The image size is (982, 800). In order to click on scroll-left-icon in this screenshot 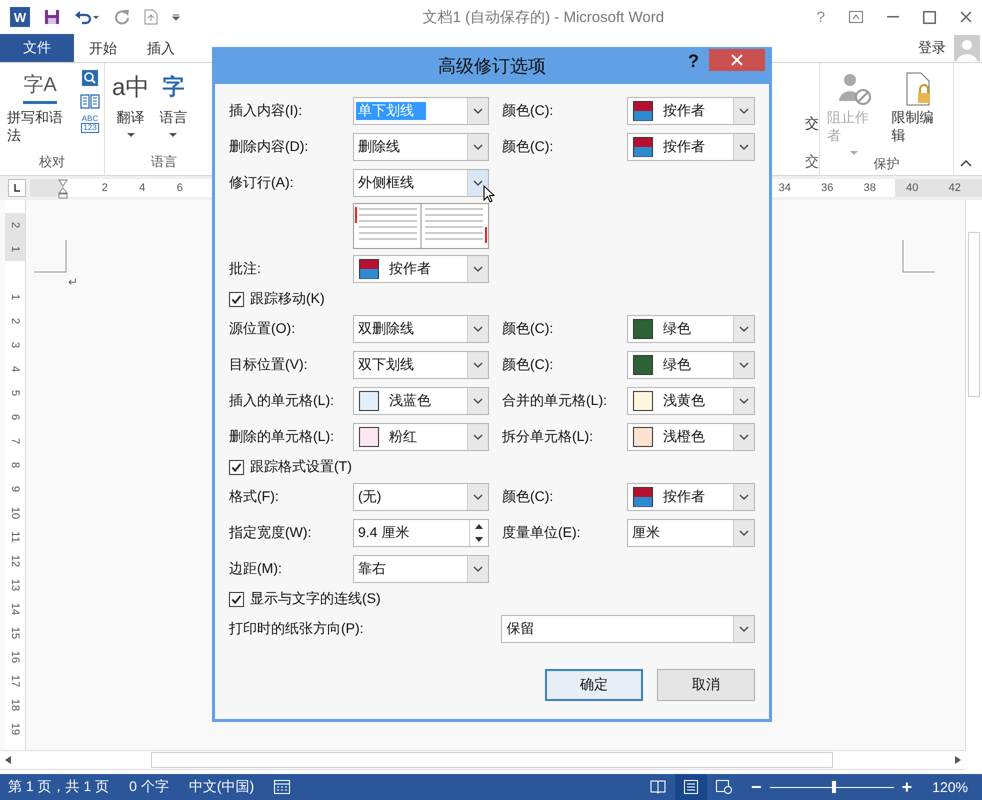, I will do `click(8, 760)`.